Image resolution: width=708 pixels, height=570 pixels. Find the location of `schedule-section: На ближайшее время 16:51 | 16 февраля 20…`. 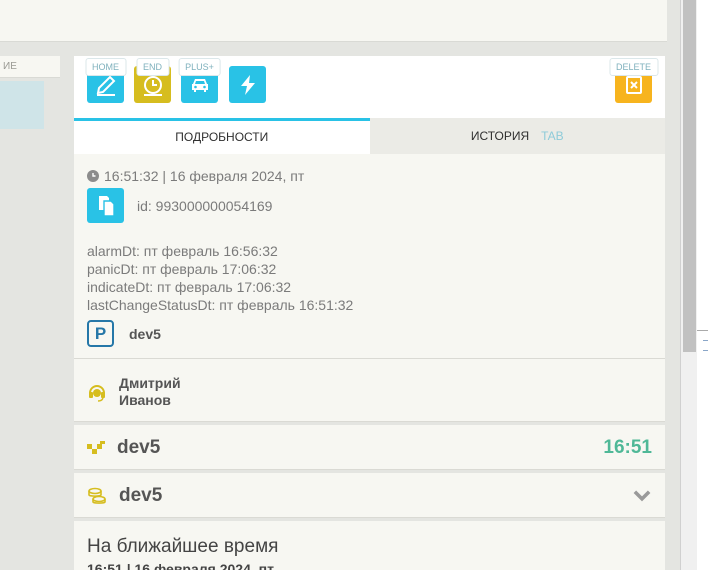

schedule-section: На ближайшее время 16:51 | 16 февраля 20… is located at coordinates (369, 546).